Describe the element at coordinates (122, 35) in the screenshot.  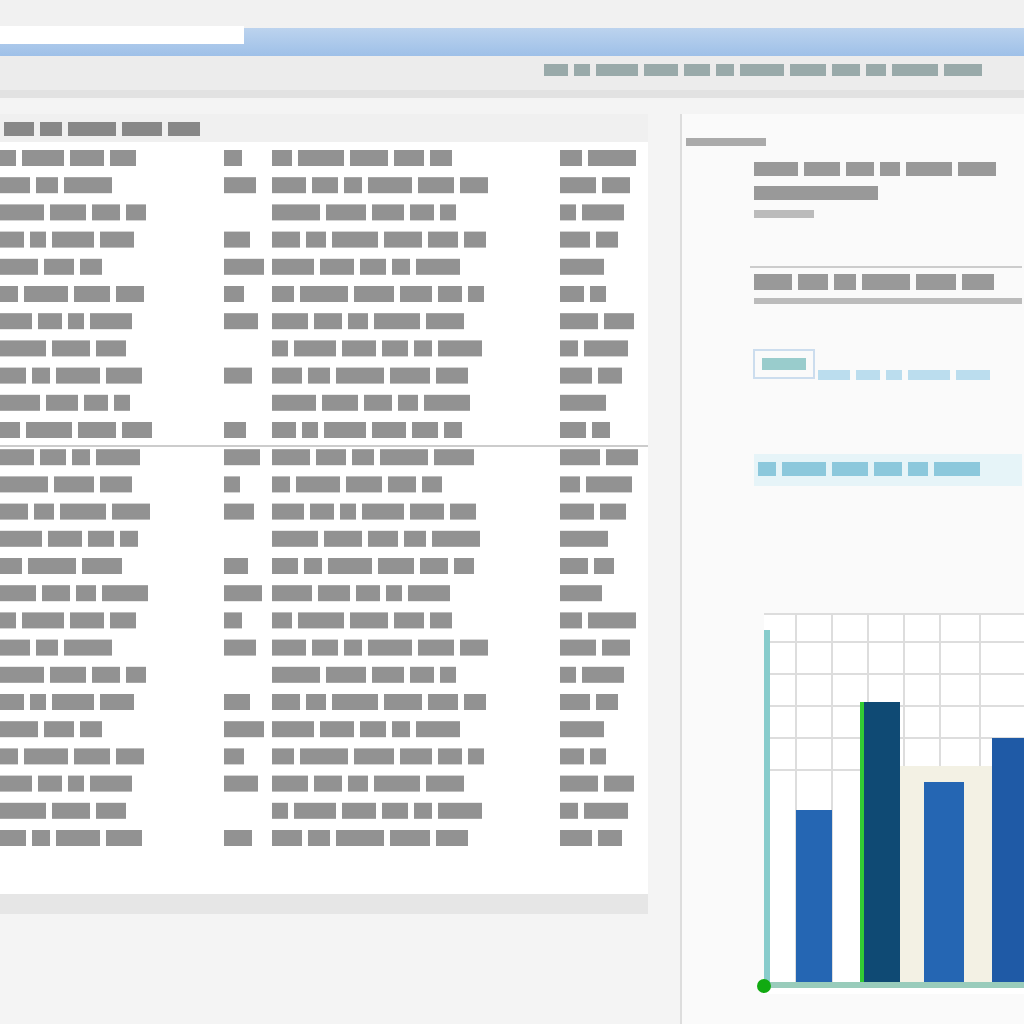
I see `address-field` at that location.